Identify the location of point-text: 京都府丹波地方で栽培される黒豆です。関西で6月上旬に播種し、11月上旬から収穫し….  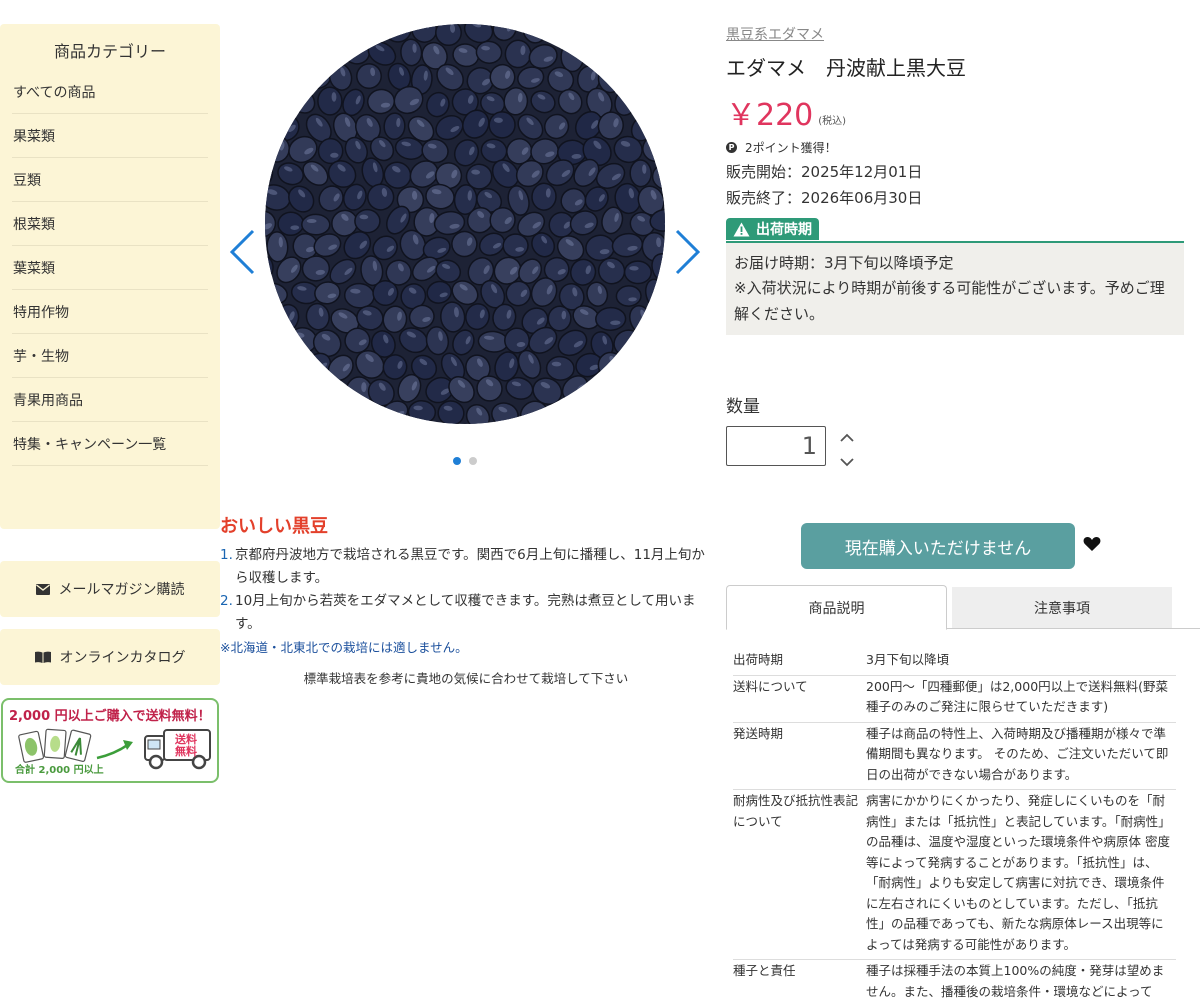
(470, 566).